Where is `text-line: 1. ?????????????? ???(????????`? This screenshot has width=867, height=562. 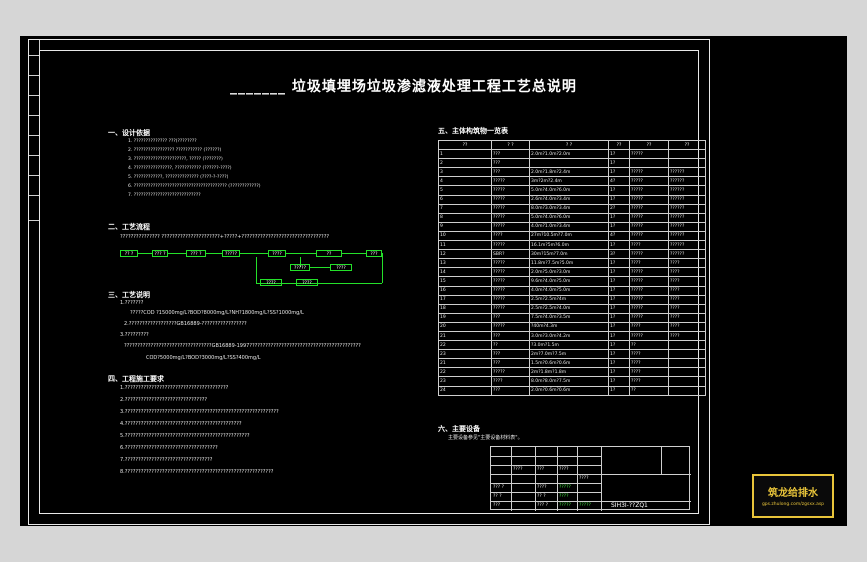 text-line: 1. ?????????????? ???(???????? is located at coordinates (162, 141).